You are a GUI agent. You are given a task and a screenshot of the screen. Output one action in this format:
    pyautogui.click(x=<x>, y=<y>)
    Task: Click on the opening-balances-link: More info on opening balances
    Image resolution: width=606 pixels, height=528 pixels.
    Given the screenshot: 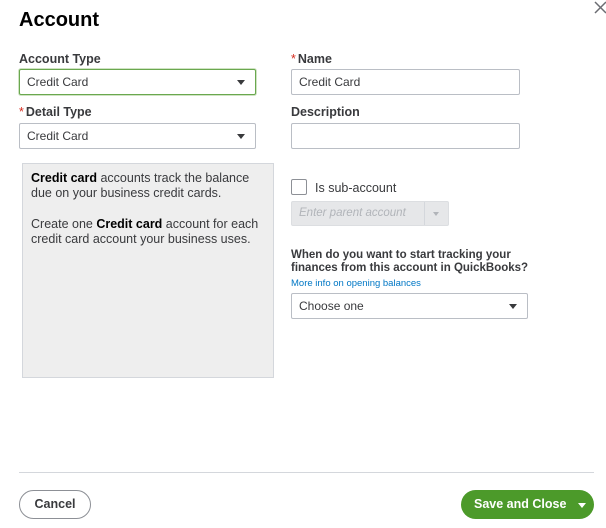 What is the action you would take?
    pyautogui.click(x=356, y=283)
    